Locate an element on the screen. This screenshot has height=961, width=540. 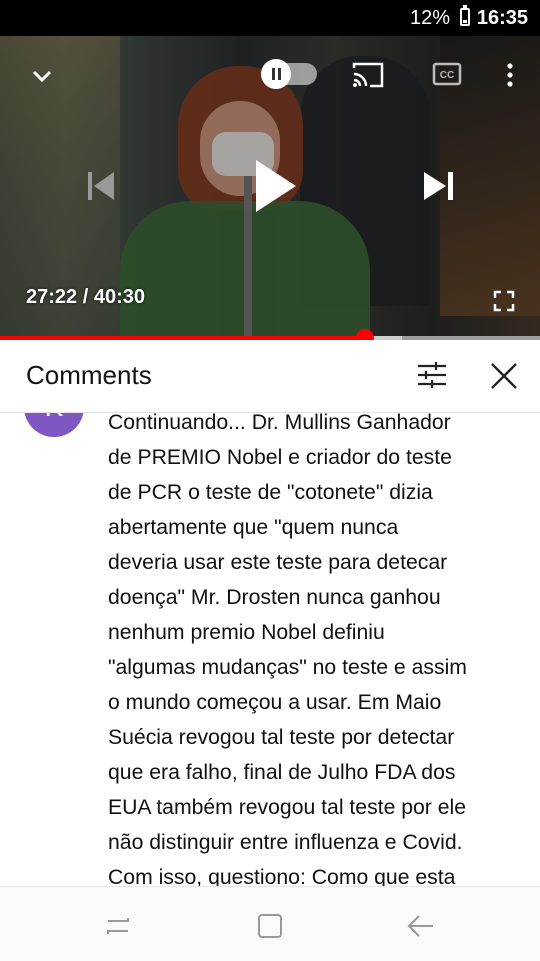
cc-icon: CC is located at coordinates (447, 74).